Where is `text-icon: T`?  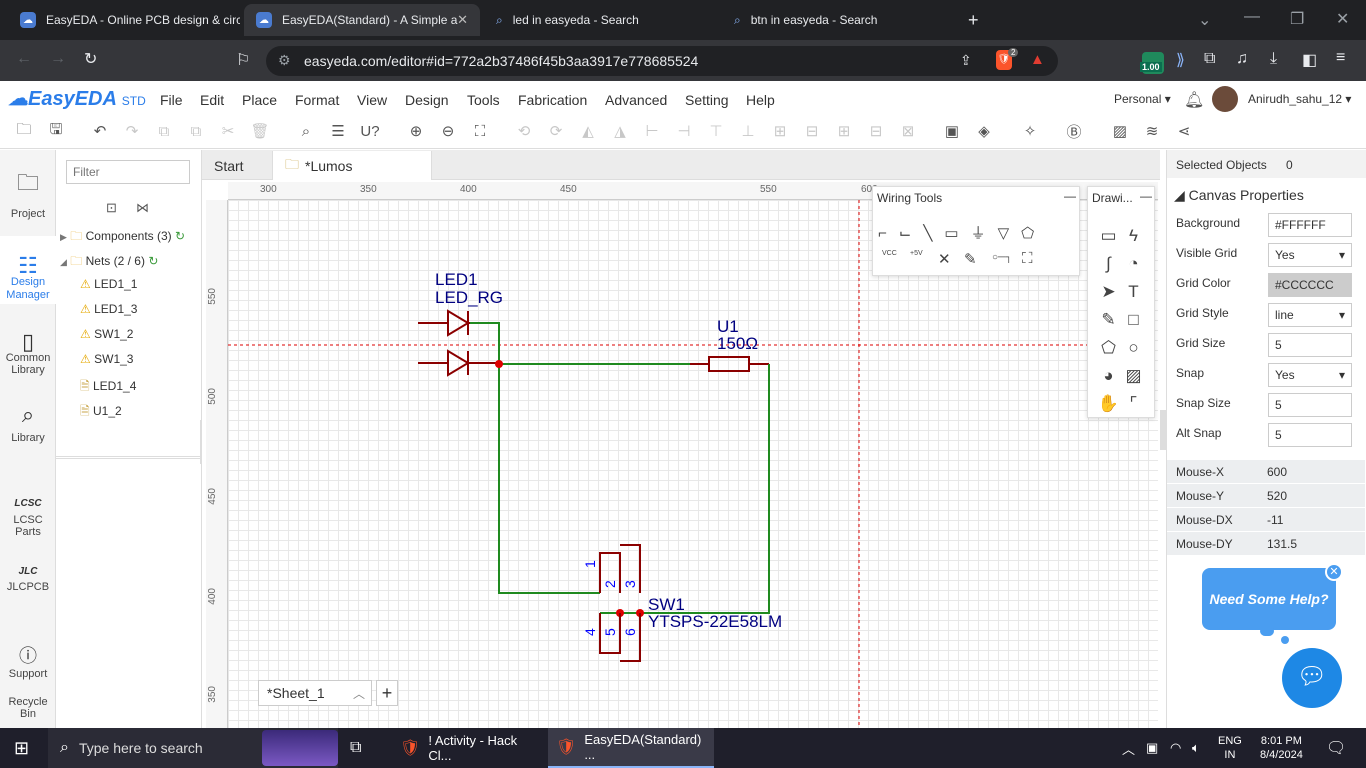
text-icon: T is located at coordinates (1133, 292).